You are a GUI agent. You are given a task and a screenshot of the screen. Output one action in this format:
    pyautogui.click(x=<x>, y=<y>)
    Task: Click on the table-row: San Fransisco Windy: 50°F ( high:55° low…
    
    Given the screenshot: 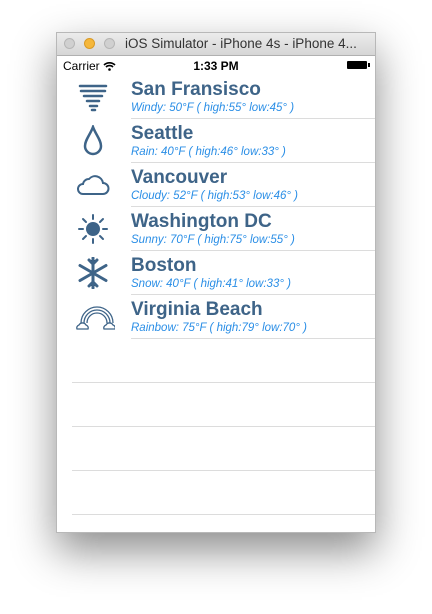 What is the action you would take?
    pyautogui.click(x=216, y=97)
    